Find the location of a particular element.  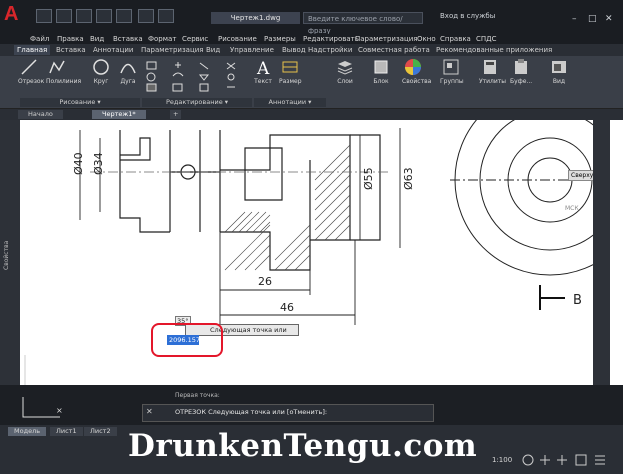

status-tray-icons is located at coordinates (570, 460).